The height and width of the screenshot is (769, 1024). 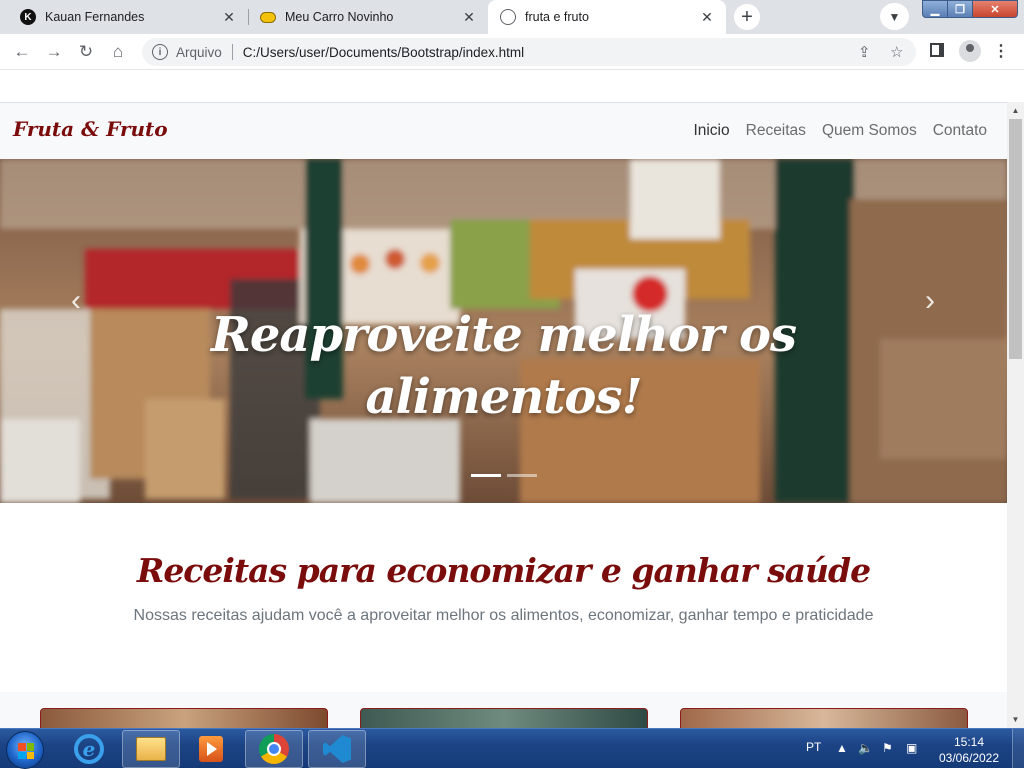 I want to click on info-icon: i, so click(x=160, y=52).